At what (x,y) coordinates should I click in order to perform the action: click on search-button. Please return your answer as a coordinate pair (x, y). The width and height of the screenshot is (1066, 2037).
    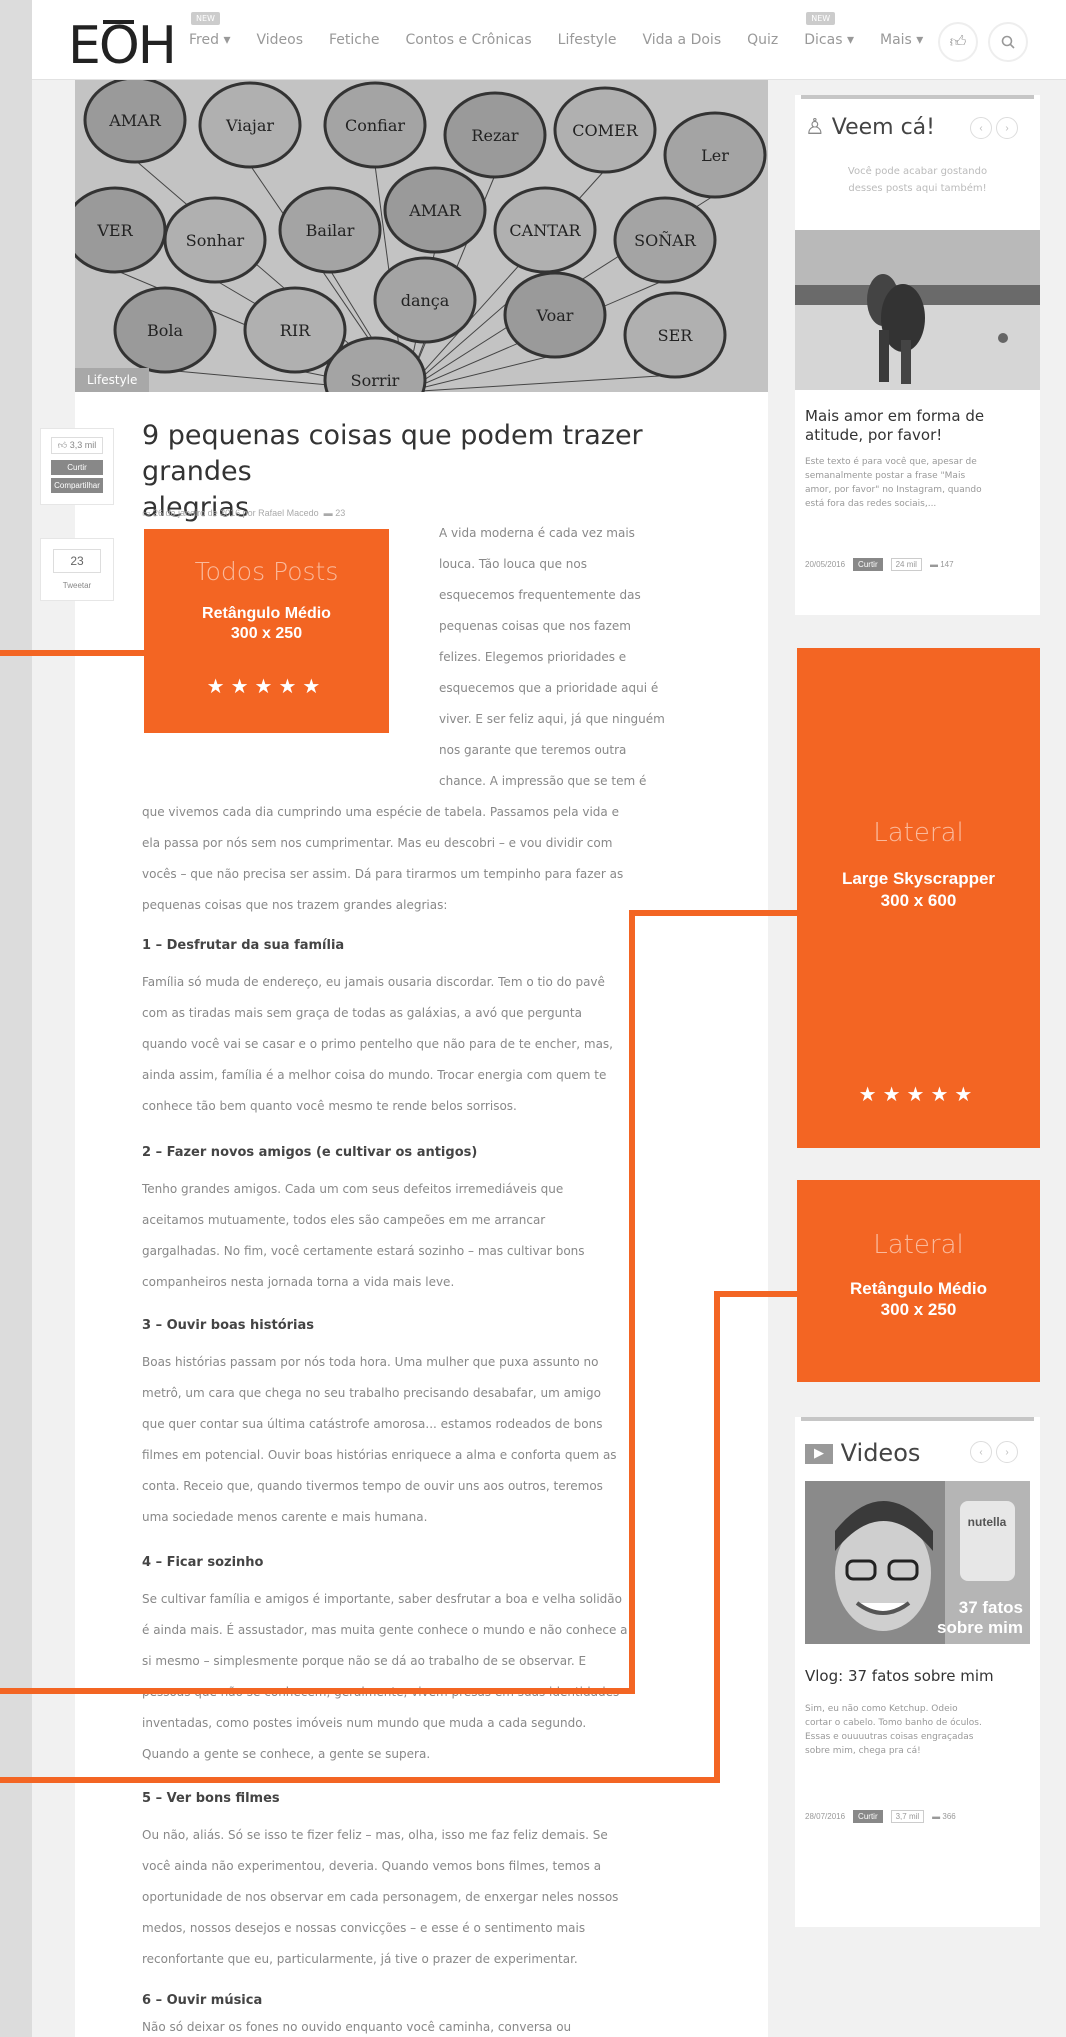
    Looking at the image, I should click on (1008, 42).